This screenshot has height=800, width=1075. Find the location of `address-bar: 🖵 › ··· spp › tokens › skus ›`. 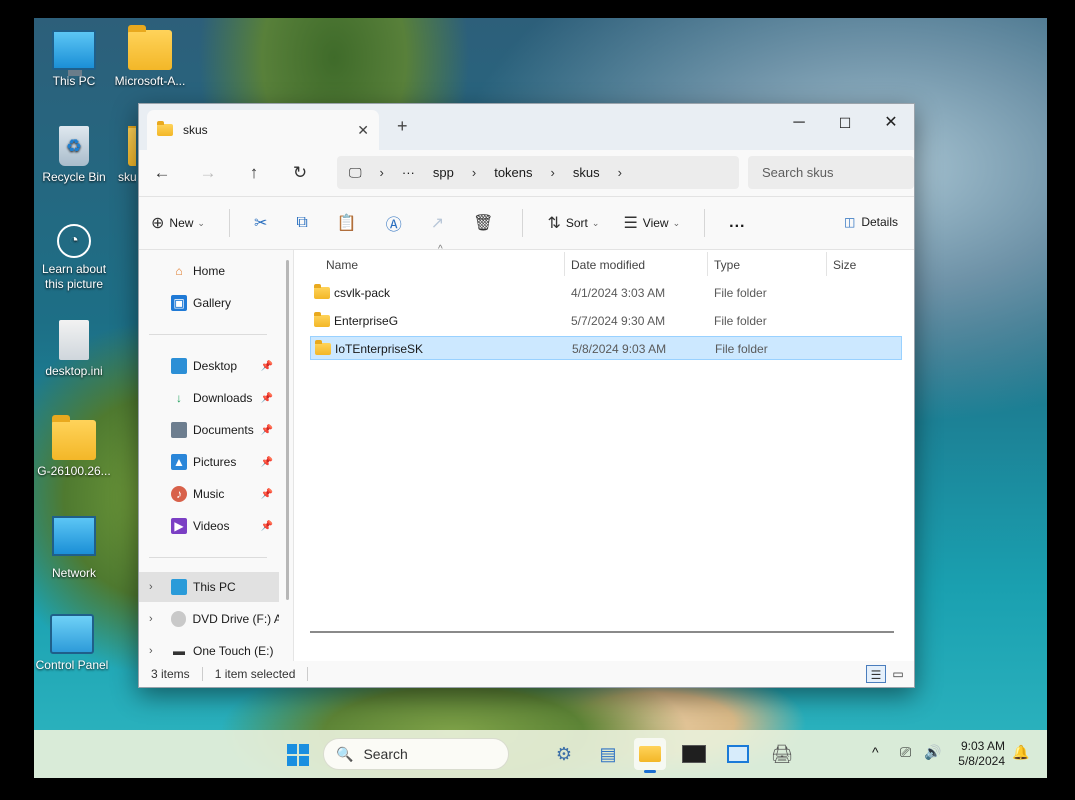

address-bar: 🖵 › ··· spp › tokens › skus › is located at coordinates (538, 172).